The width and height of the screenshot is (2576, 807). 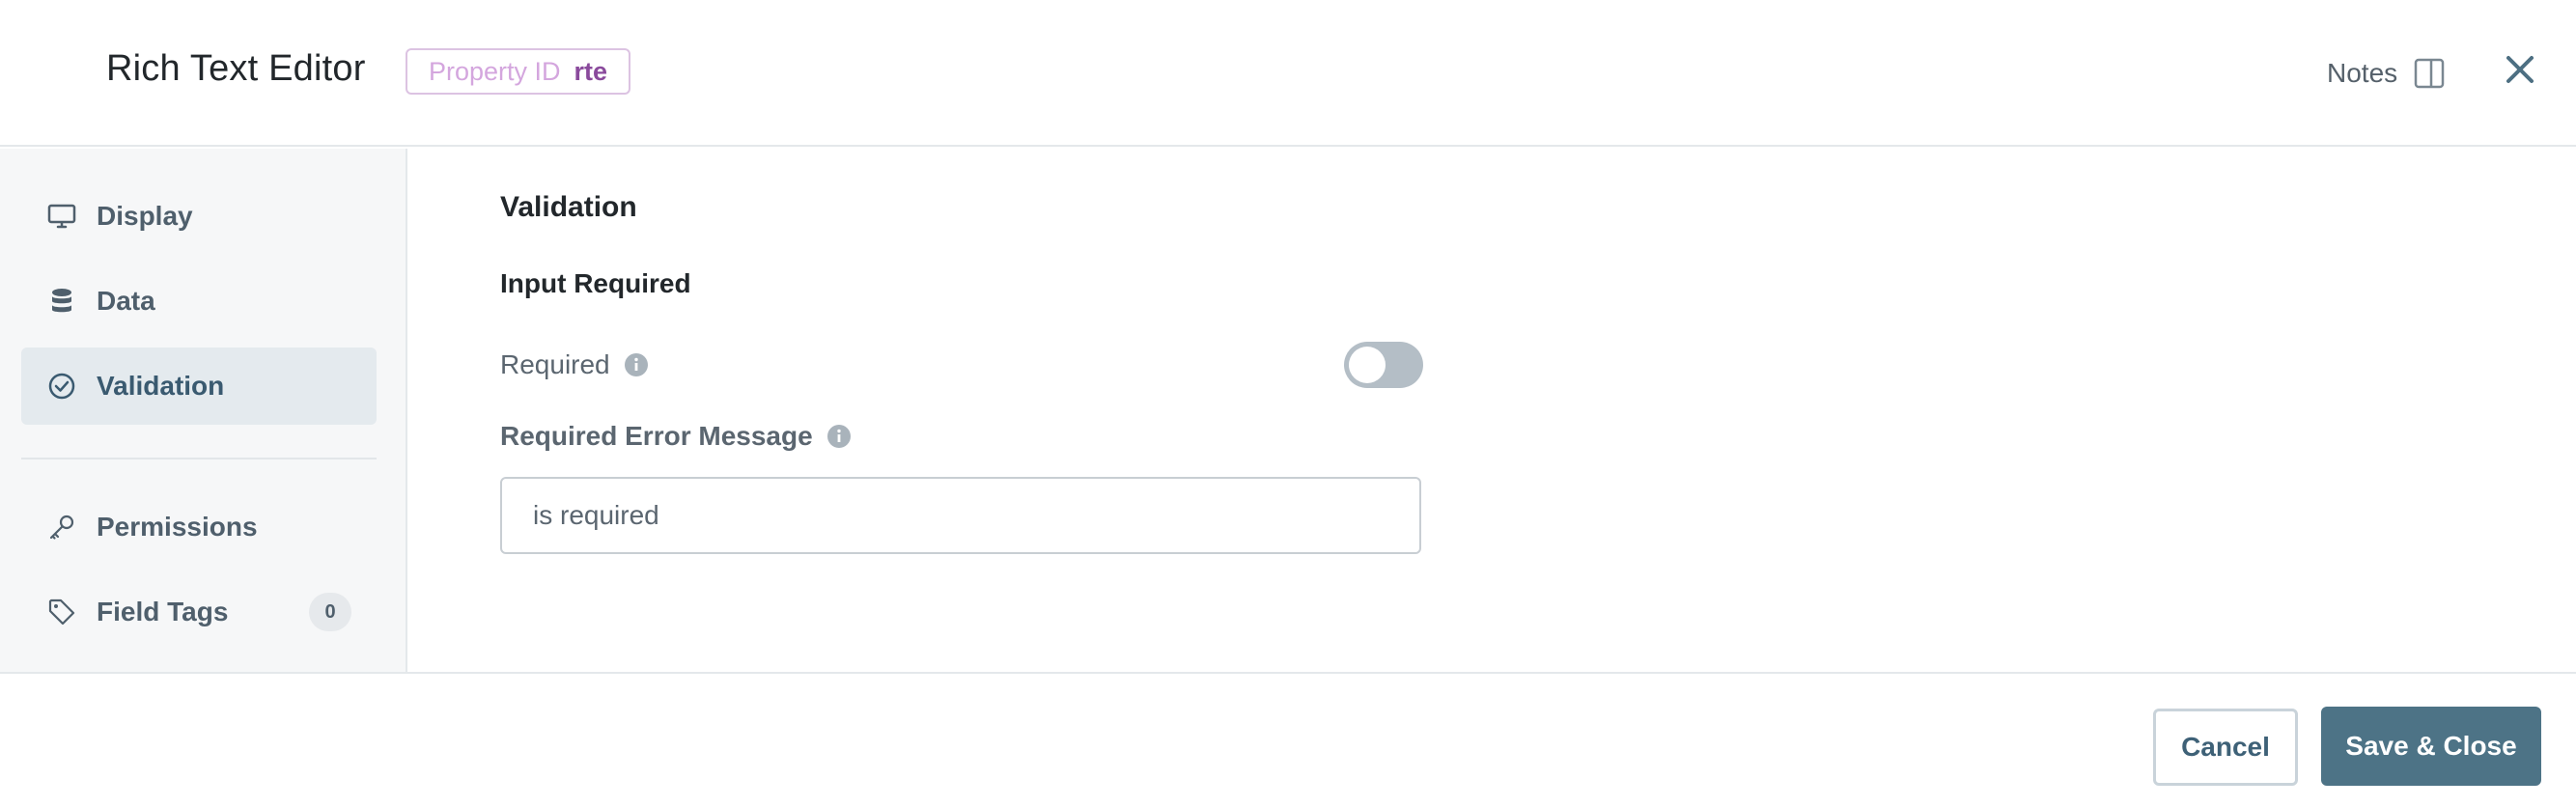 What do you see at coordinates (62, 527) in the screenshot?
I see `key-icon` at bounding box center [62, 527].